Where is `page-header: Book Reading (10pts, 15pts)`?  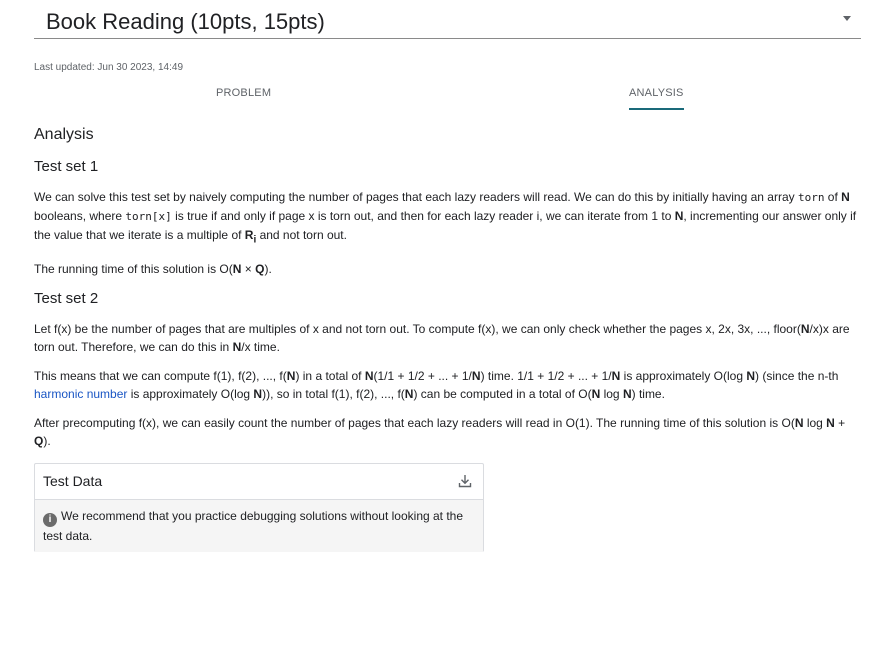
page-header: Book Reading (10pts, 15pts) is located at coordinates (447, 19).